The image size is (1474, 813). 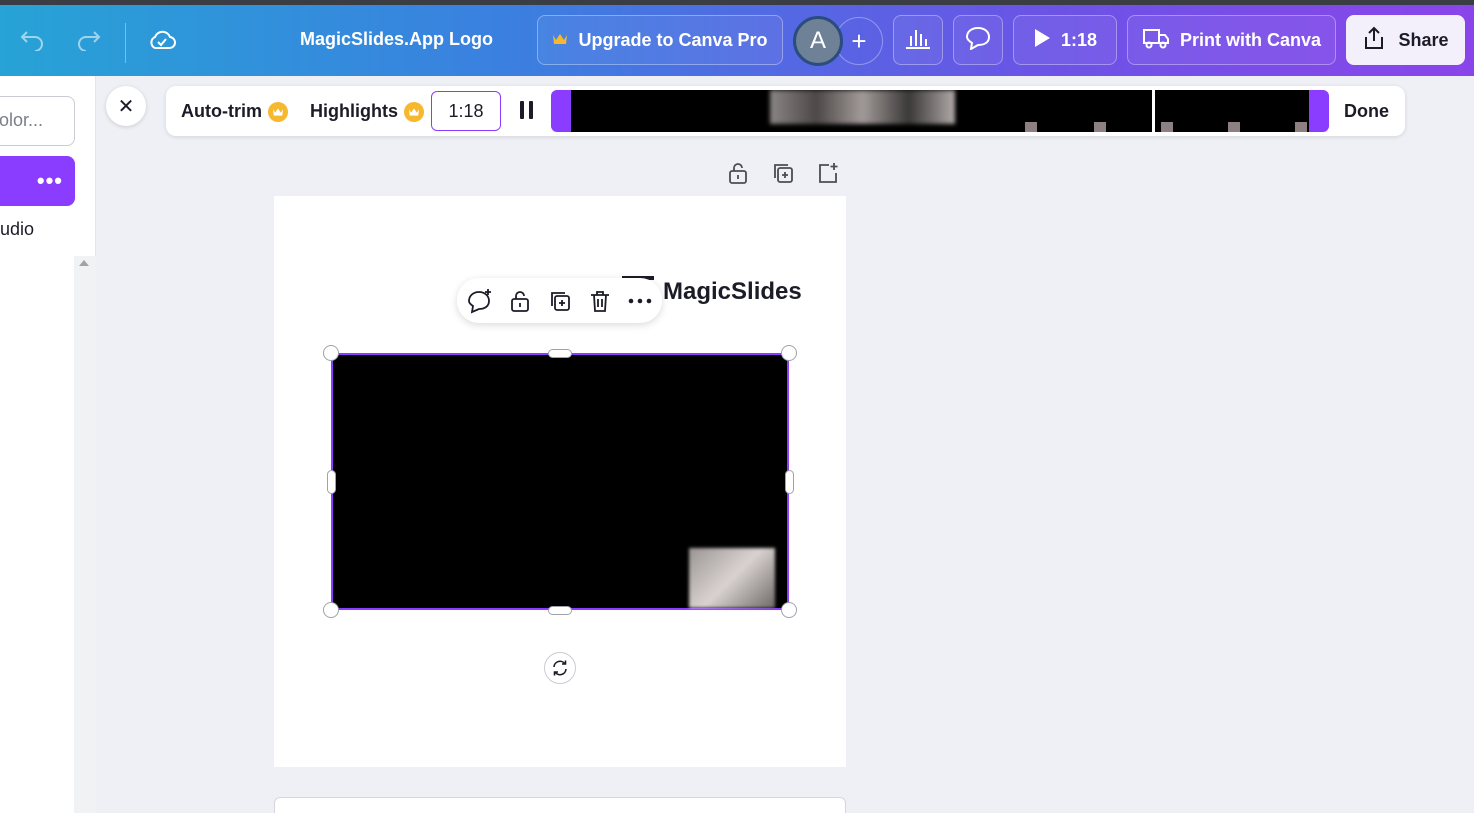 I want to click on element-toolbar, so click(x=559, y=300).